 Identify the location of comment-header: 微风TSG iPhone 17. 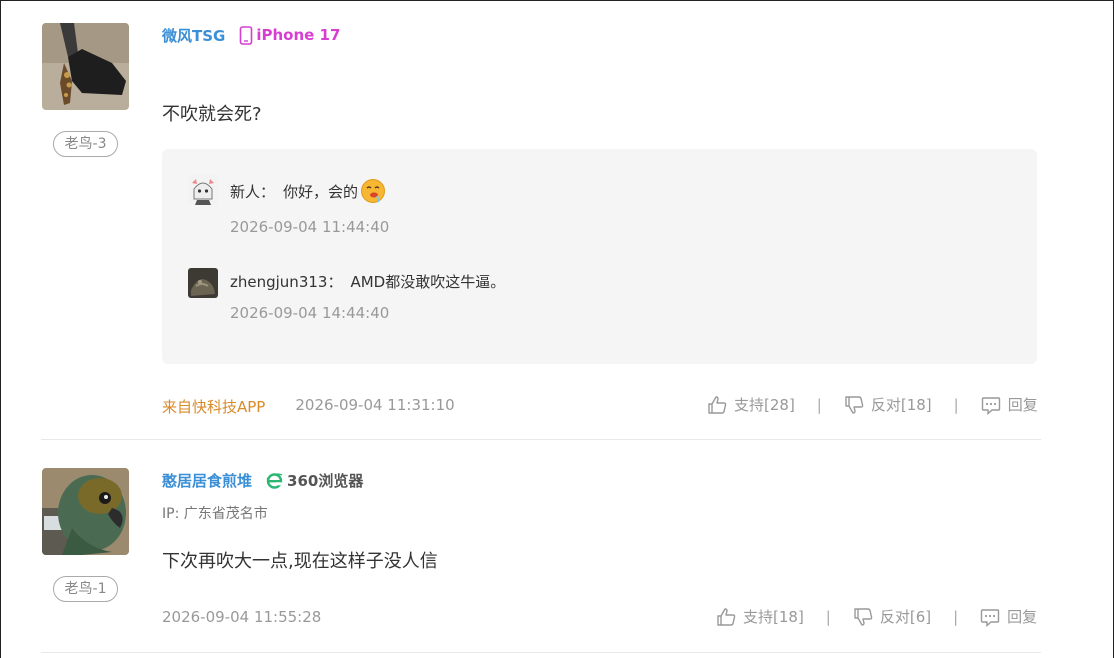
(251, 35).